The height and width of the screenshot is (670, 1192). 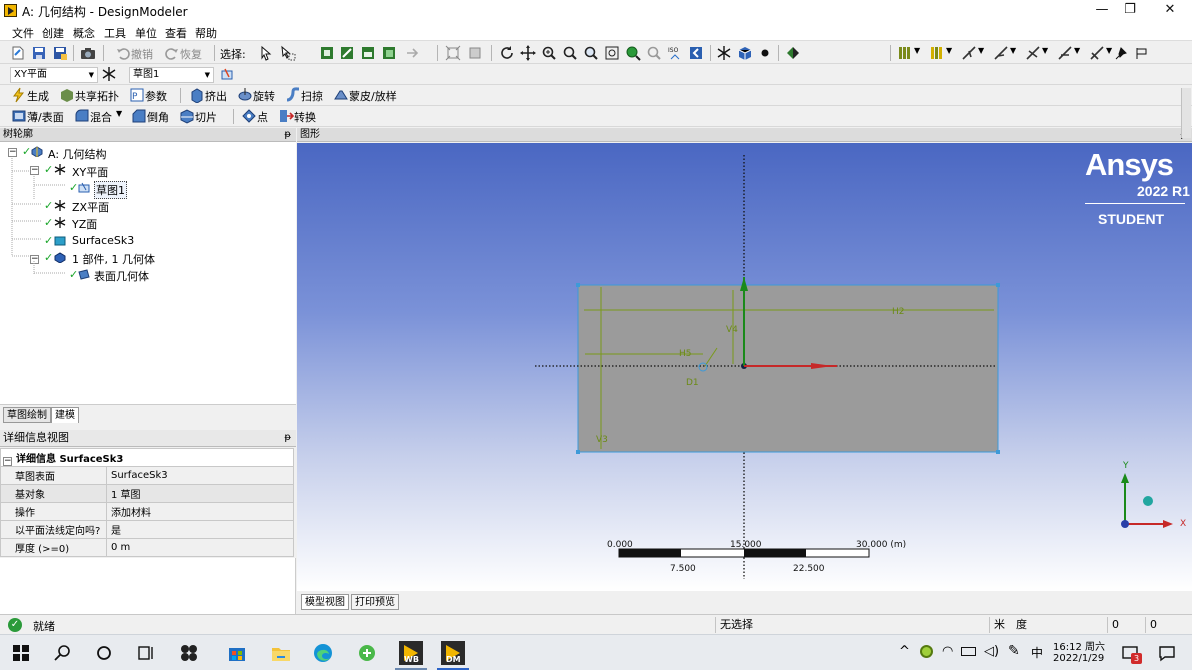 I want to click on tree-item-sketch1: 草图1, so click(x=110, y=190).